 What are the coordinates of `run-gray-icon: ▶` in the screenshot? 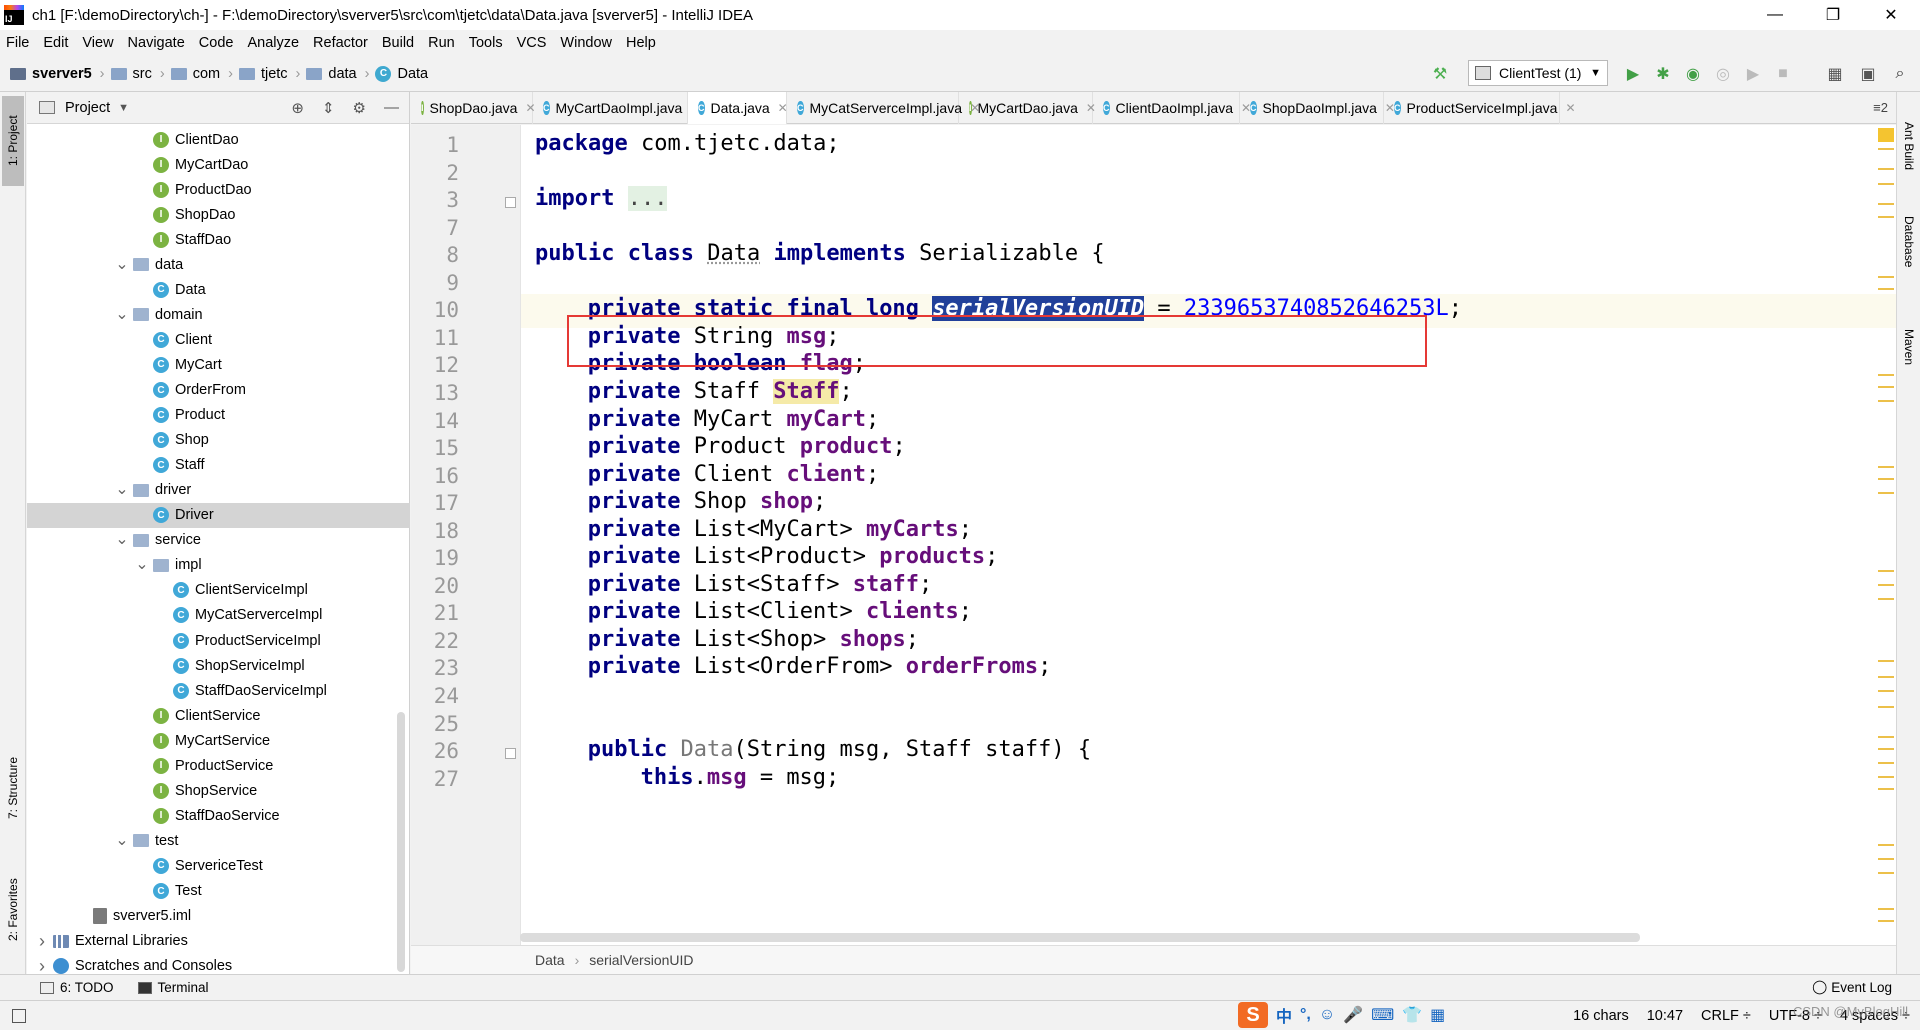 It's located at (1753, 74).